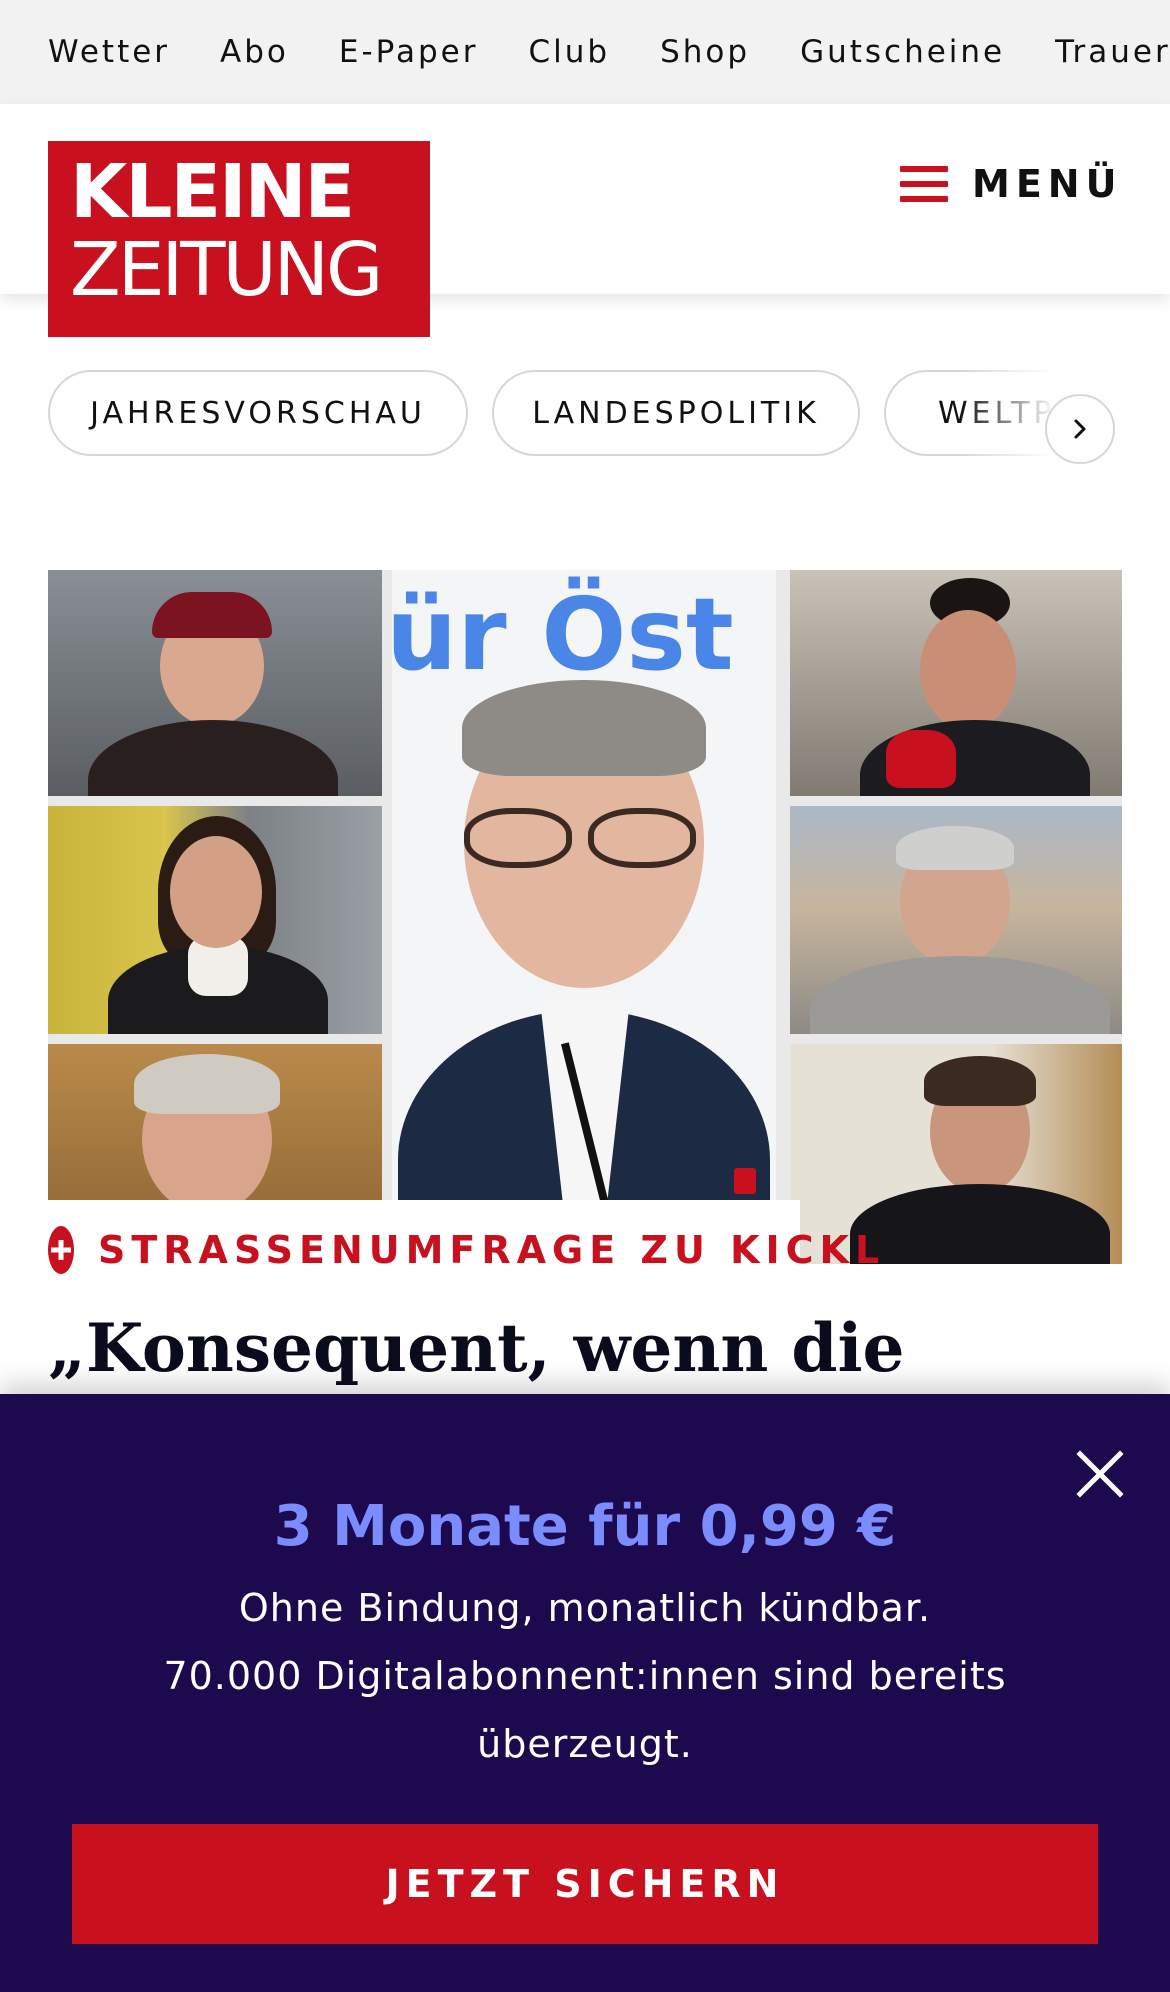  I want to click on topnav-item-abo: Abo, so click(254, 52).